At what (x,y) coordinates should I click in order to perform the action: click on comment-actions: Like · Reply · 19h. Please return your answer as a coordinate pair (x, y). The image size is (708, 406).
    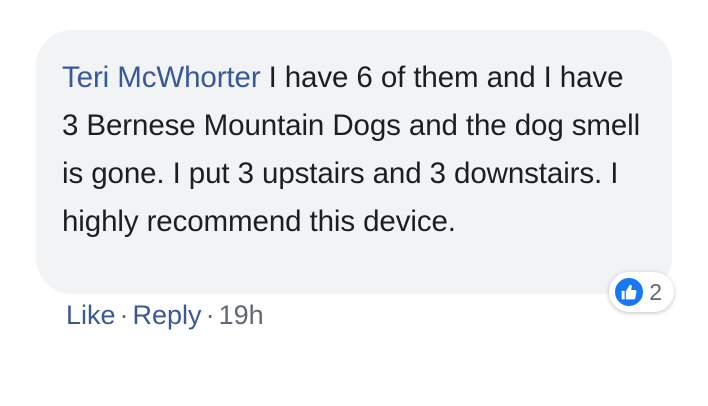
    Looking at the image, I should click on (165, 315).